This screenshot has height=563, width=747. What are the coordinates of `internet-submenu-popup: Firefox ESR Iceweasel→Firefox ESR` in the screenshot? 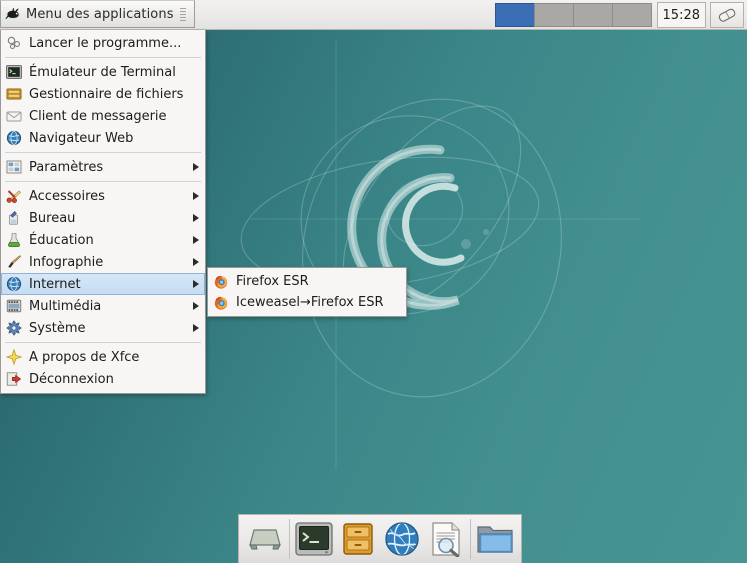 It's located at (307, 292).